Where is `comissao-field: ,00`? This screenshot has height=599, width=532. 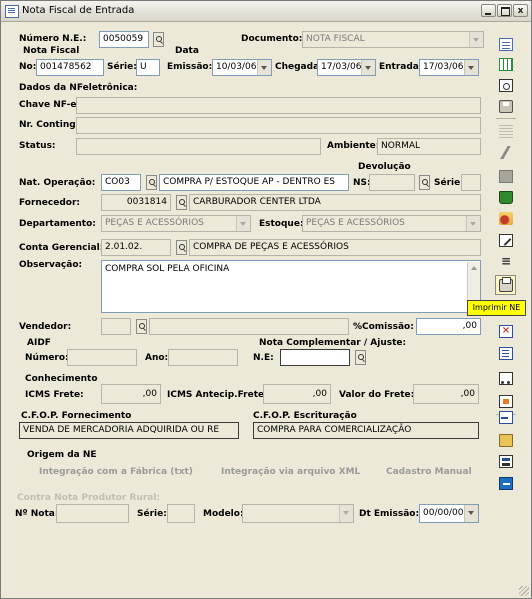 comissao-field: ,00 is located at coordinates (448, 326).